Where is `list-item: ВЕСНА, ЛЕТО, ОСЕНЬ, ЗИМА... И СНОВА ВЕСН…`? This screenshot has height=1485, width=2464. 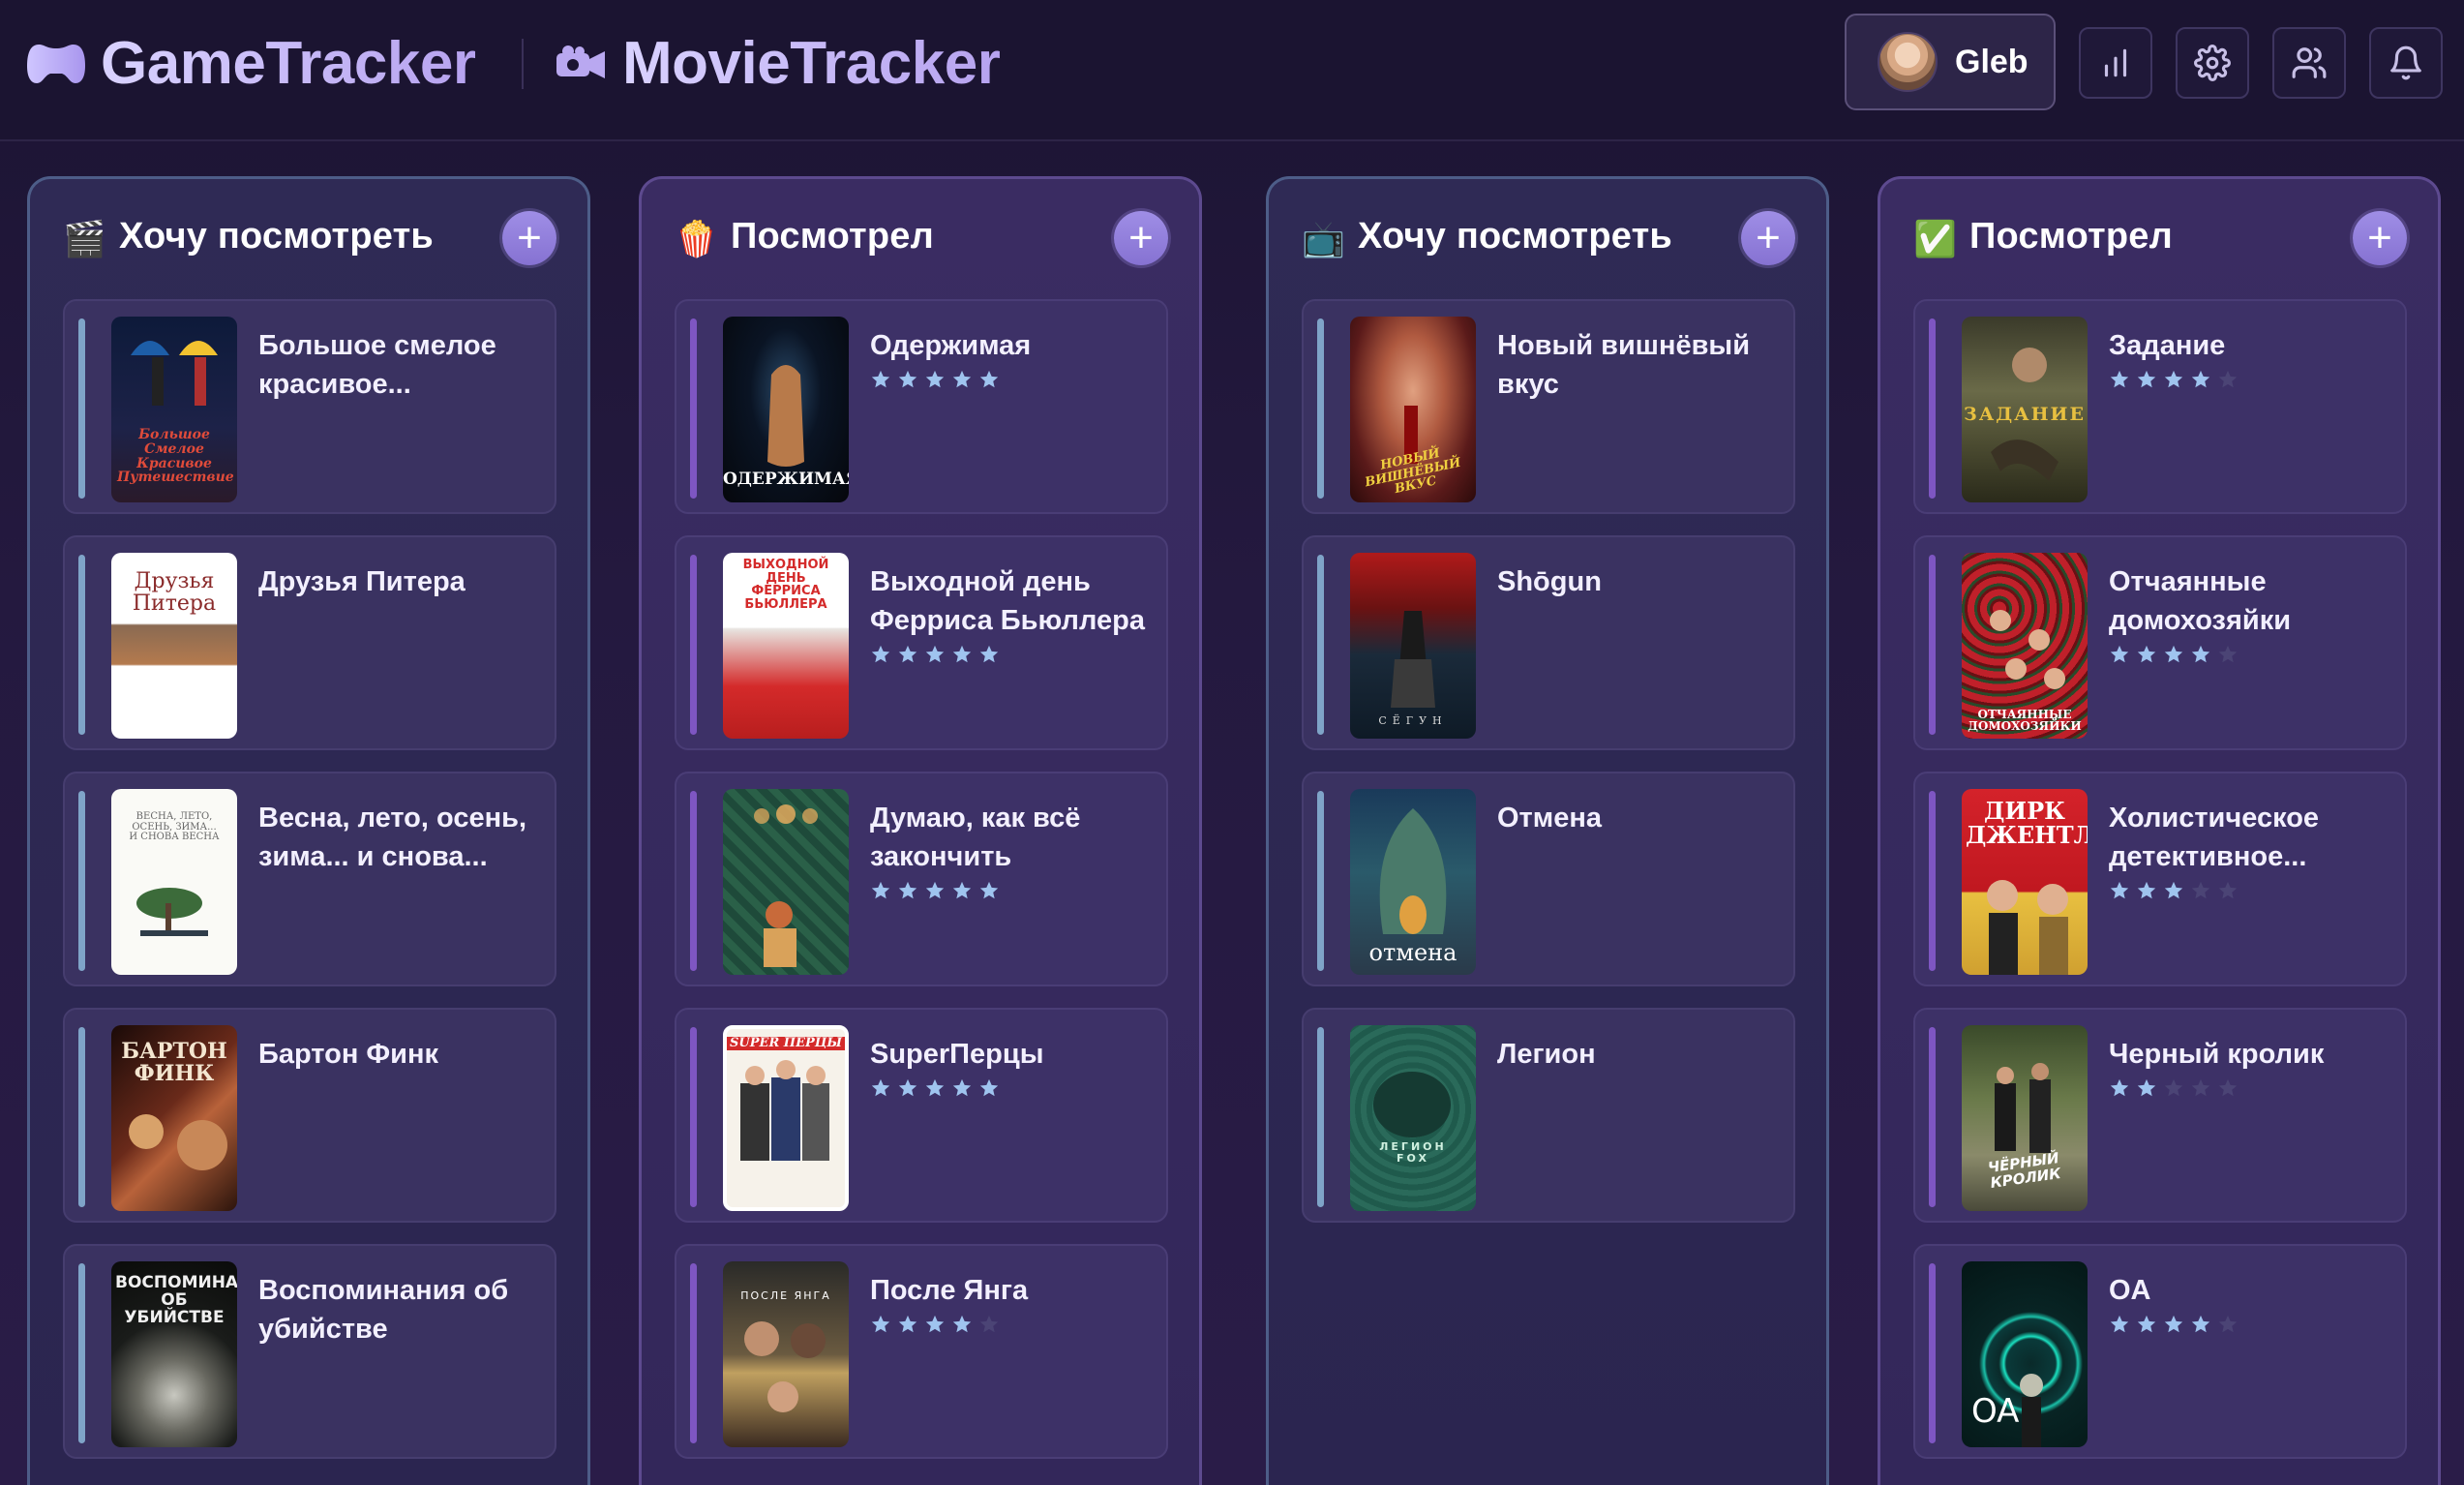 list-item: ВЕСНА, ЛЕТО, ОСЕНЬ, ЗИМА... И СНОВА ВЕСН… is located at coordinates (309, 879).